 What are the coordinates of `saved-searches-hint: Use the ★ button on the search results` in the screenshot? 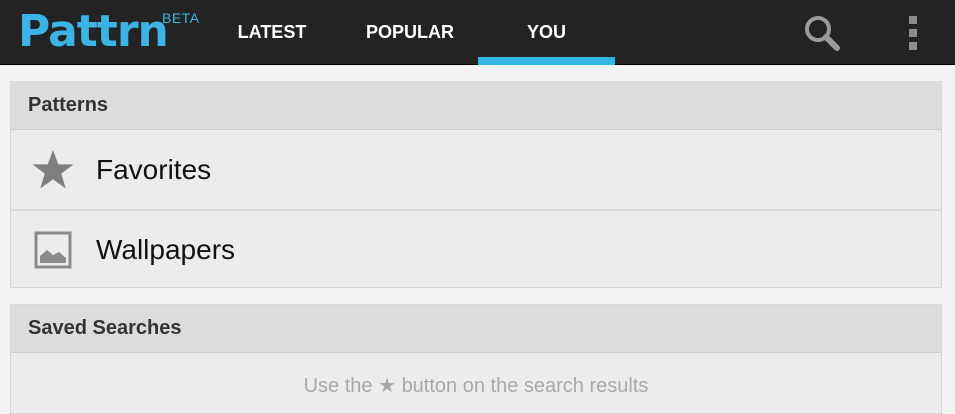 It's located at (476, 386).